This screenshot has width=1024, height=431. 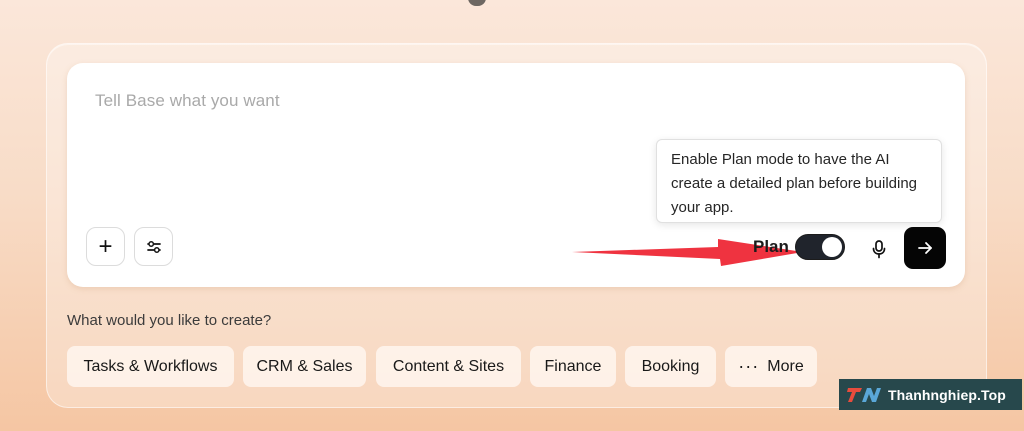 What do you see at coordinates (448, 366) in the screenshot?
I see `chip-content-sites: Content & Sites` at bounding box center [448, 366].